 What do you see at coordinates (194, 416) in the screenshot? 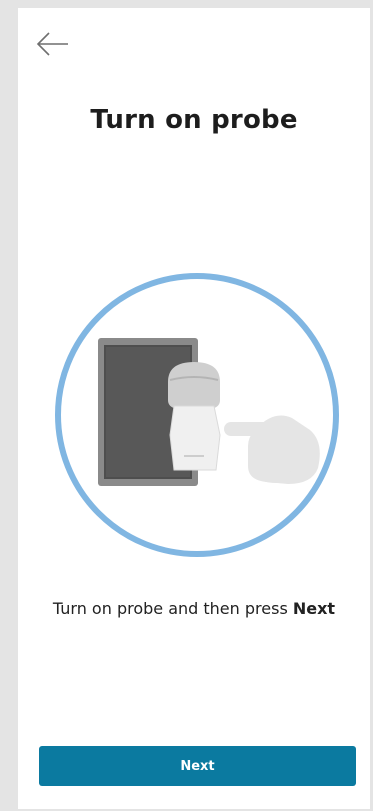
I see `probe-icon` at bounding box center [194, 416].